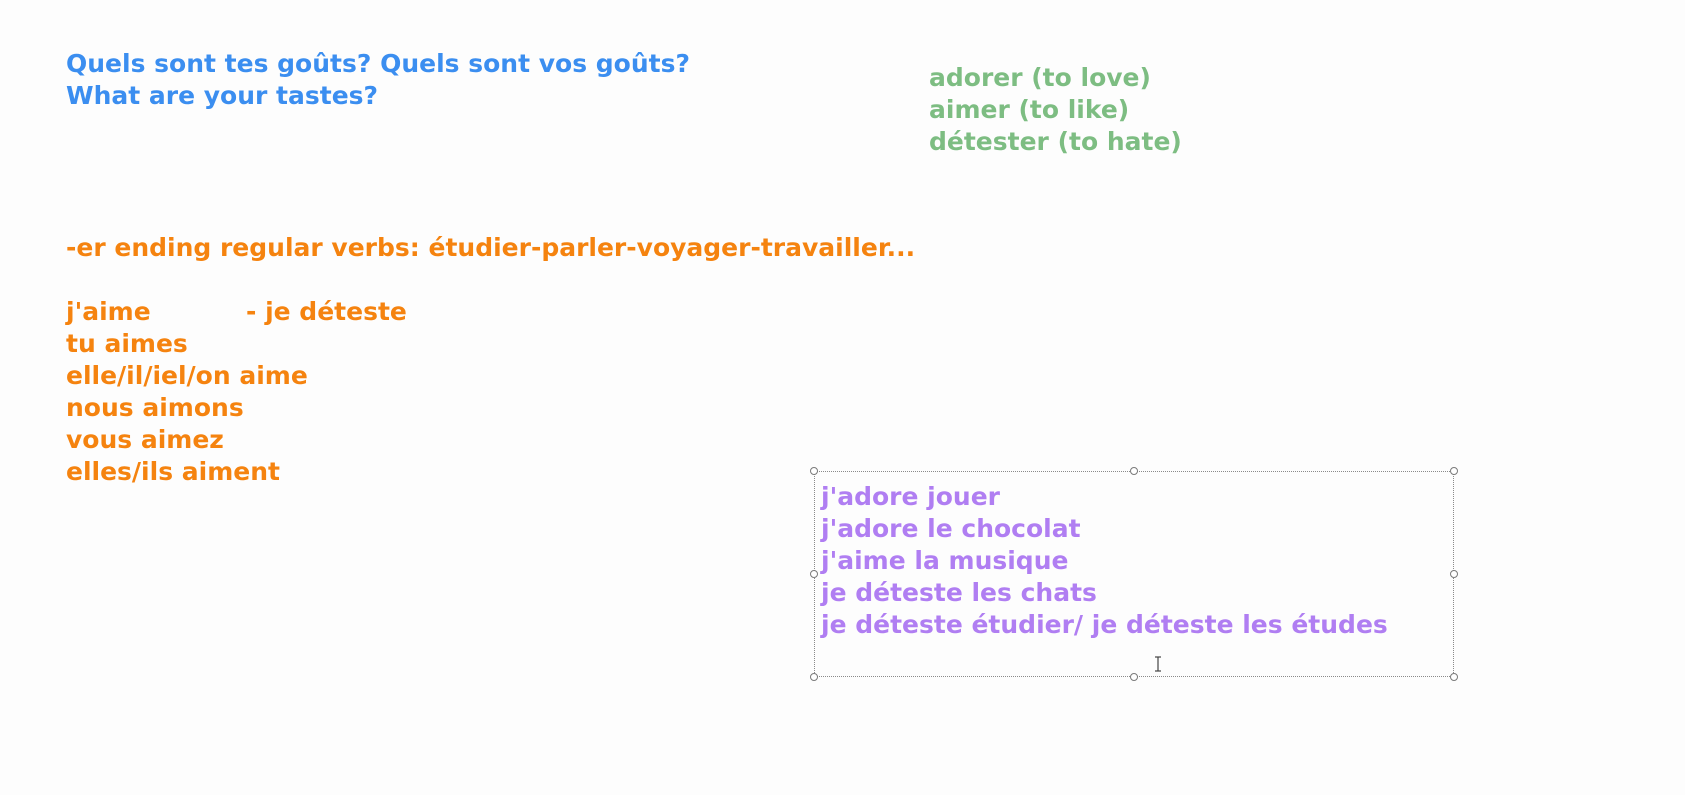  I want to click on conjugation-row-il: elle/il/iel/on aime, so click(187, 375).